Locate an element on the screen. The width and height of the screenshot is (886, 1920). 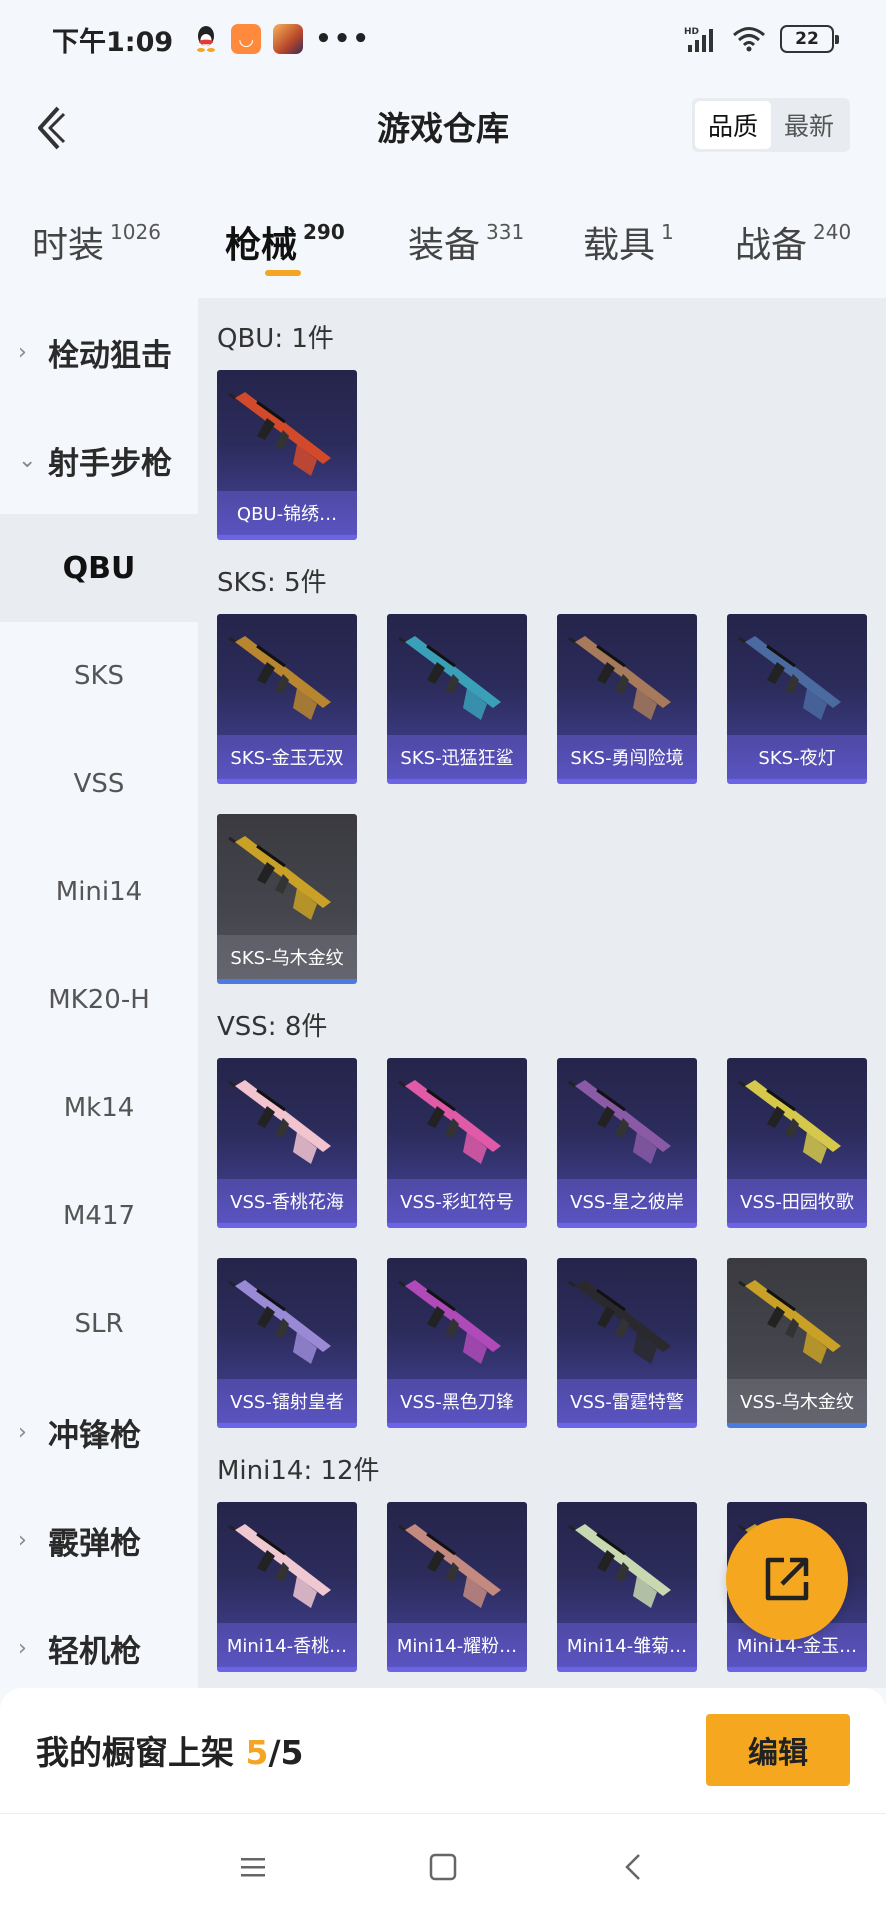
home-nav-button is located at coordinates (443, 1867).